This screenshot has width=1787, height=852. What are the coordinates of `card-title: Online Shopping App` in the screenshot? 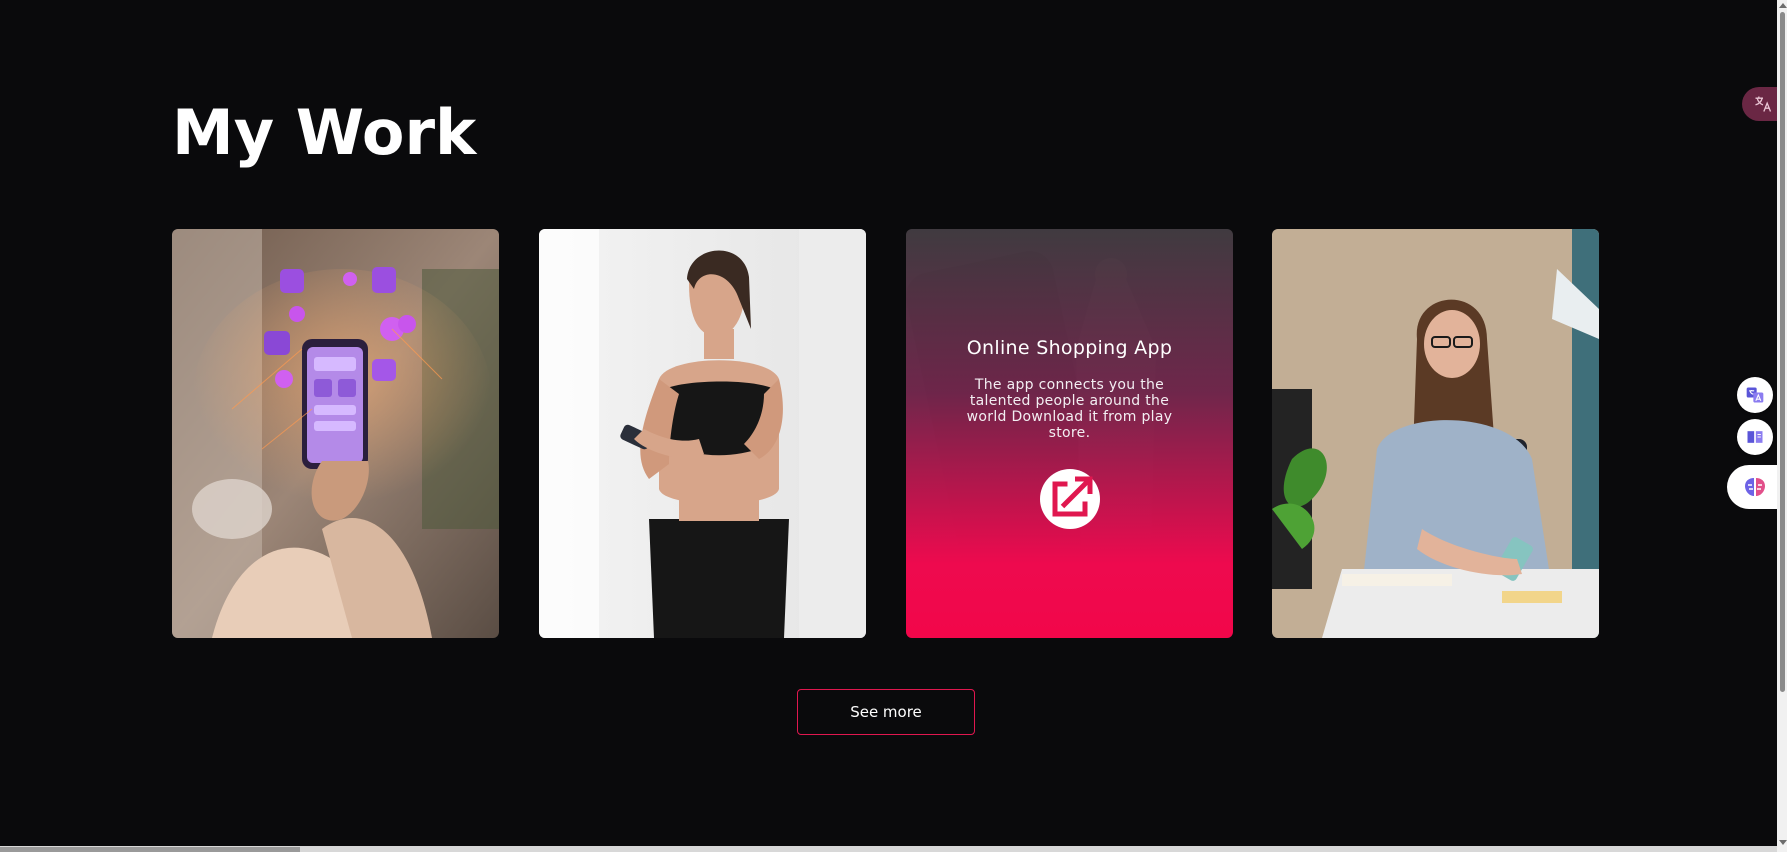 It's located at (1069, 348).